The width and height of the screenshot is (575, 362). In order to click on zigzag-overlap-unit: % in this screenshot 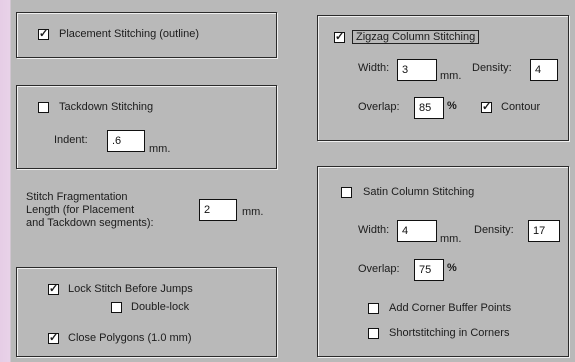, I will do `click(452, 106)`.